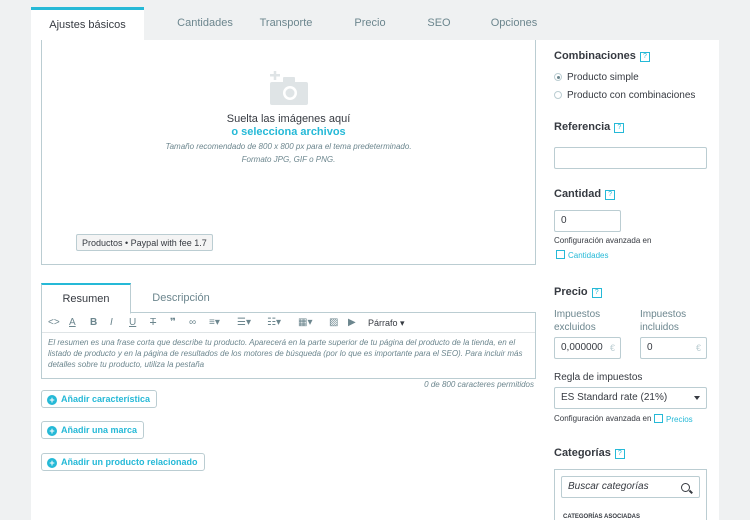 The width and height of the screenshot is (750, 520). Describe the element at coordinates (630, 487) in the screenshot. I see `category-search-input: Buscar categorías` at that location.